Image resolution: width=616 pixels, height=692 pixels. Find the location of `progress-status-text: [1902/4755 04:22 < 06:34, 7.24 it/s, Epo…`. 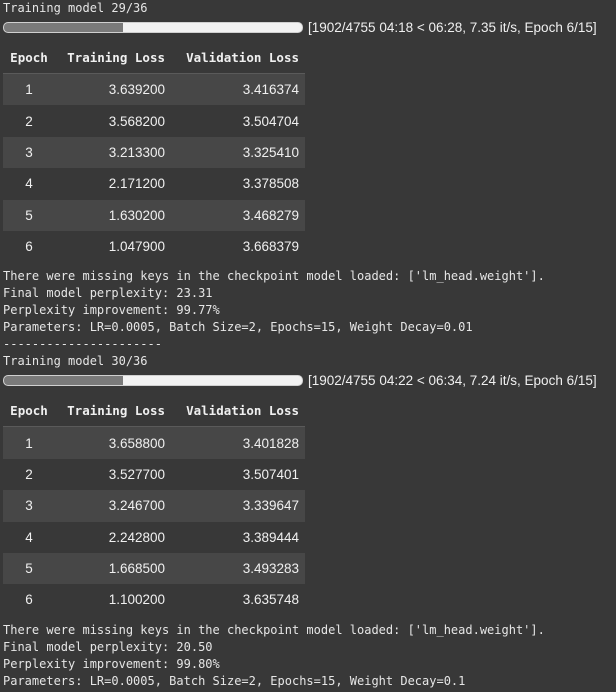

progress-status-text: [1902/4755 04:22 < 06:34, 7.24 it/s, Epo… is located at coordinates (452, 380).